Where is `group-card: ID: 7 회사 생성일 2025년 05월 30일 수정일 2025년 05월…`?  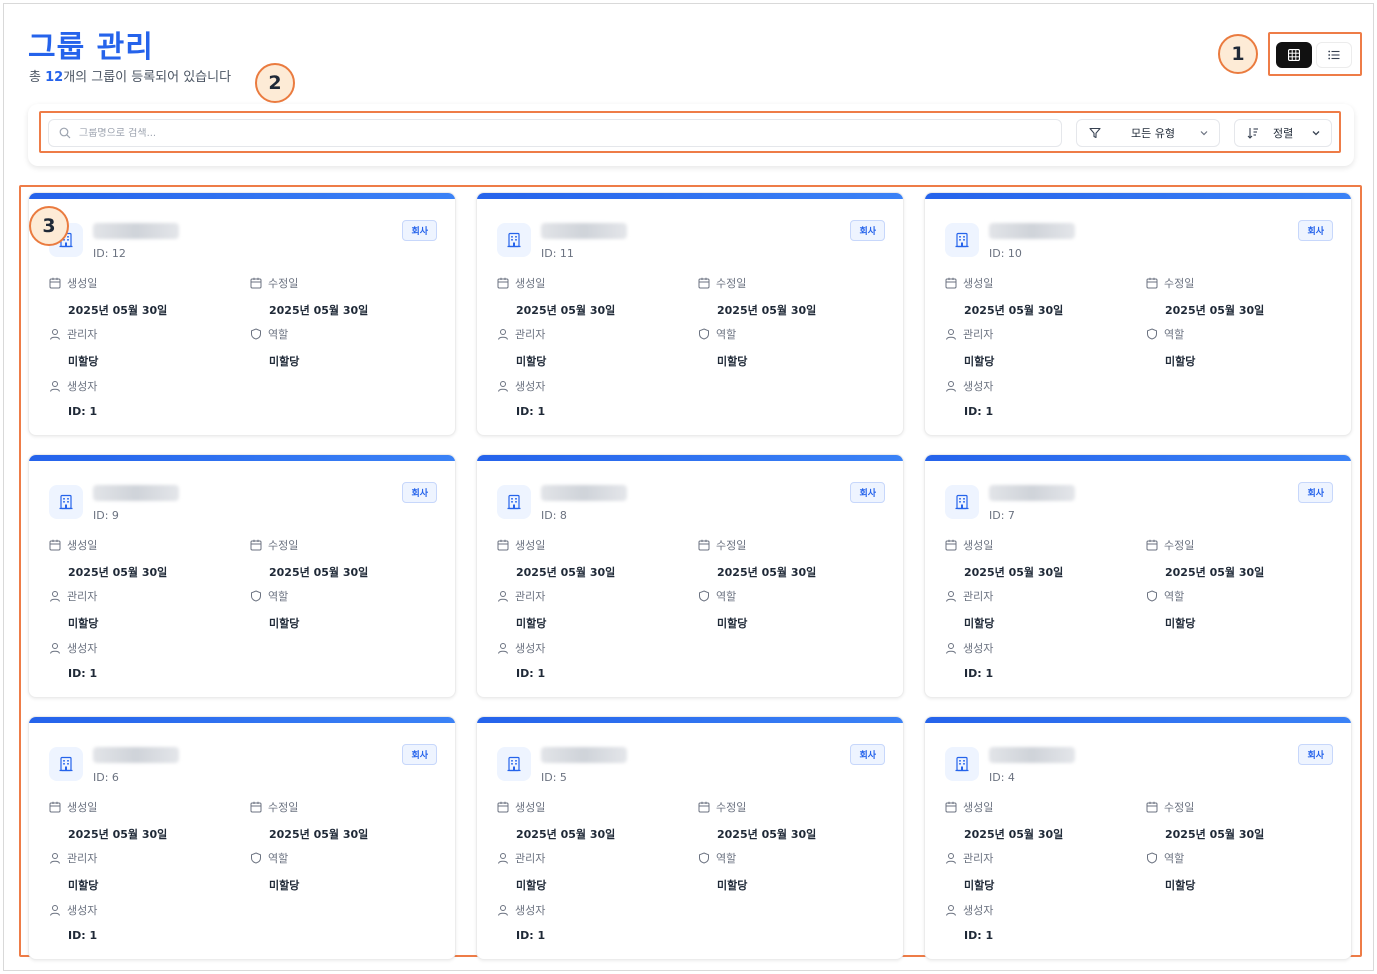
group-card: ID: 7 회사 생성일 2025년 05월 30일 수정일 2025년 05월… is located at coordinates (1138, 576).